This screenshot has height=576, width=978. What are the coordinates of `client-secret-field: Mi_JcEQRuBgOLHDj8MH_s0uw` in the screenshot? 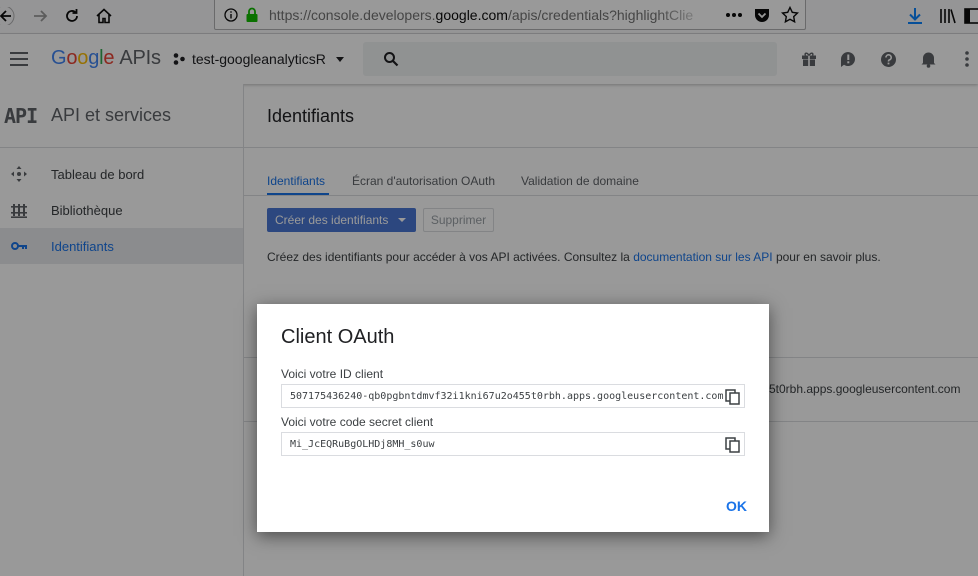 It's located at (513, 444).